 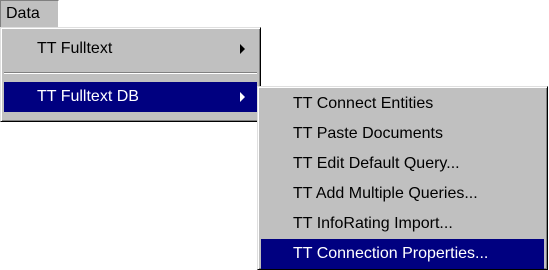 I want to click on menu-item-tt-paste-documents: TT Paste Documents, so click(x=402, y=134).